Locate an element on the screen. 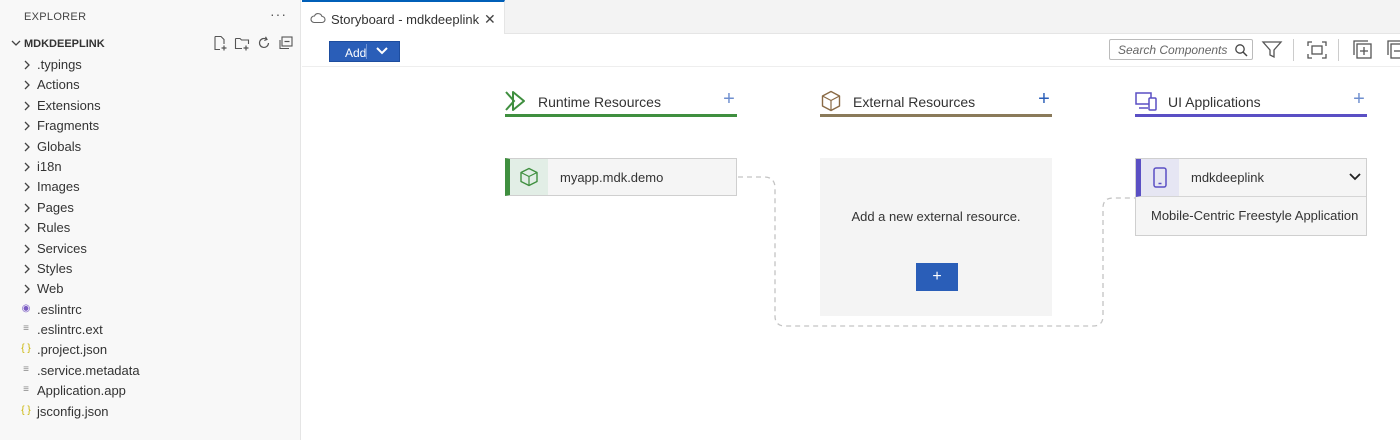 This screenshot has width=1400, height=440. runtime-node-icon-area is located at coordinates (529, 177).